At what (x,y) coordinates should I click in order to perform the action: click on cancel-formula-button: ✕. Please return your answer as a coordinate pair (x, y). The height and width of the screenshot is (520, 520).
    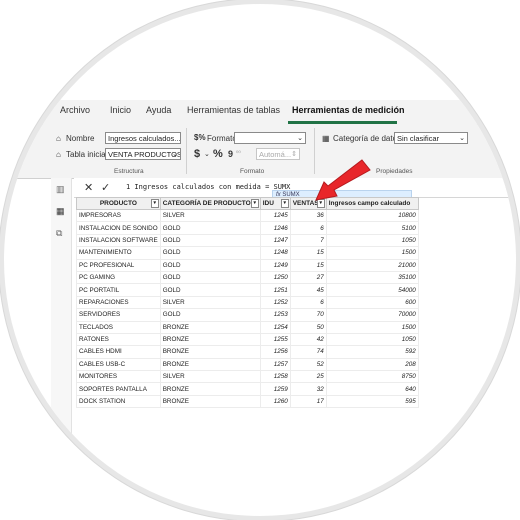
    Looking at the image, I should click on (88, 187).